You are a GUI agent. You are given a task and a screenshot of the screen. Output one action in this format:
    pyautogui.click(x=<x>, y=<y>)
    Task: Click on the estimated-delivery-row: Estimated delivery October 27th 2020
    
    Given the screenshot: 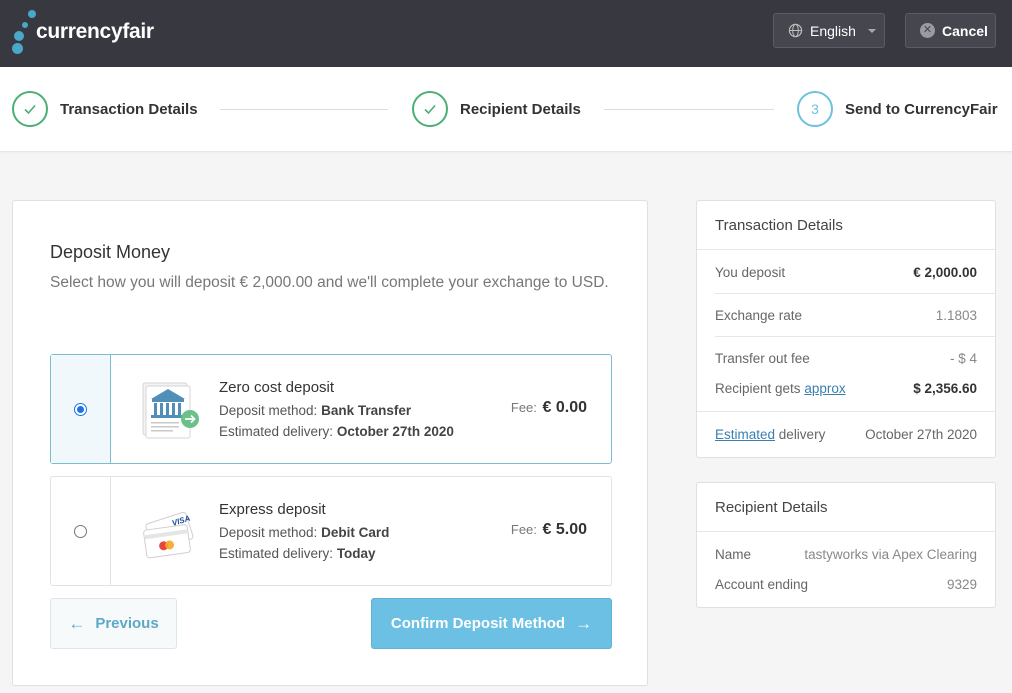 What is the action you would take?
    pyautogui.click(x=846, y=434)
    